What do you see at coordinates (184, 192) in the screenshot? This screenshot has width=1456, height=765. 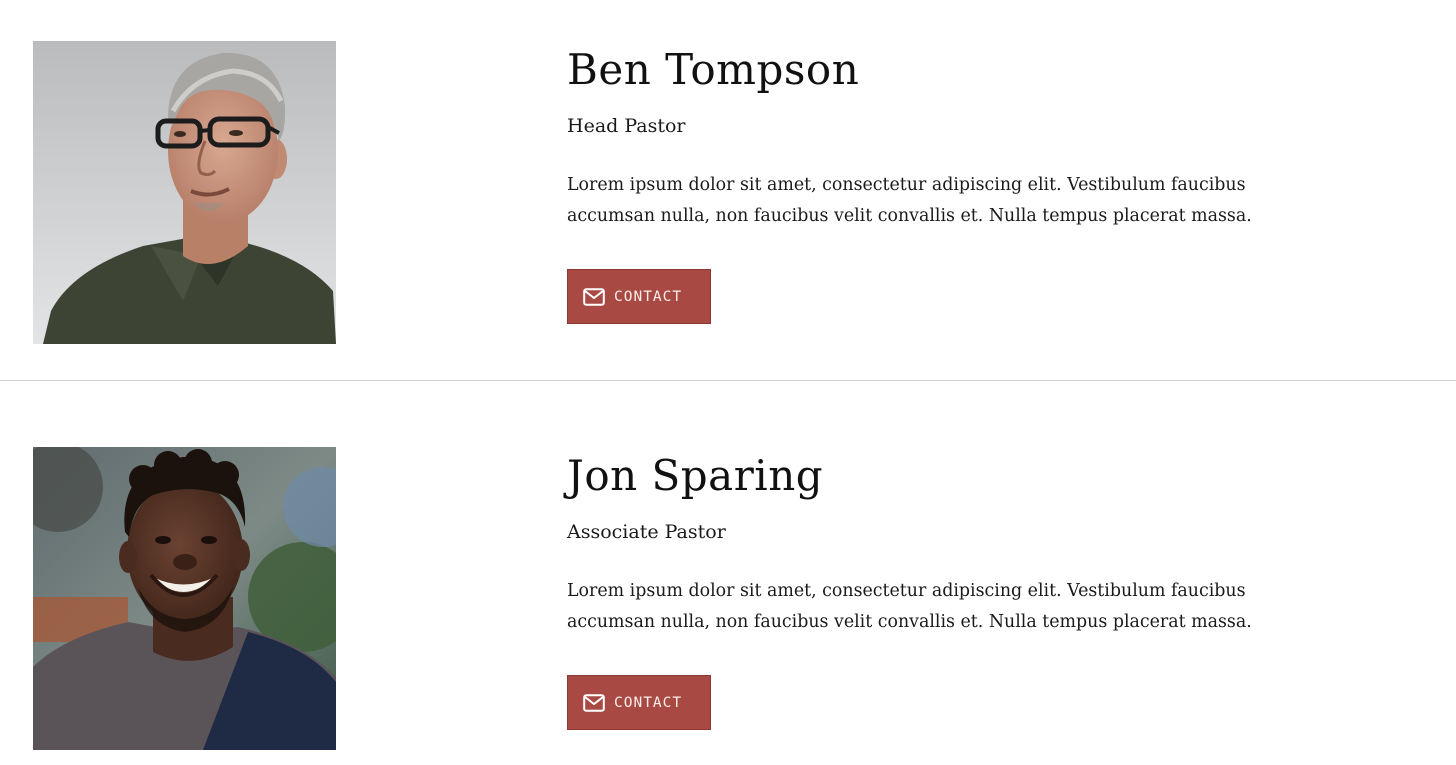 I see `staff-photo-ben-tompson` at bounding box center [184, 192].